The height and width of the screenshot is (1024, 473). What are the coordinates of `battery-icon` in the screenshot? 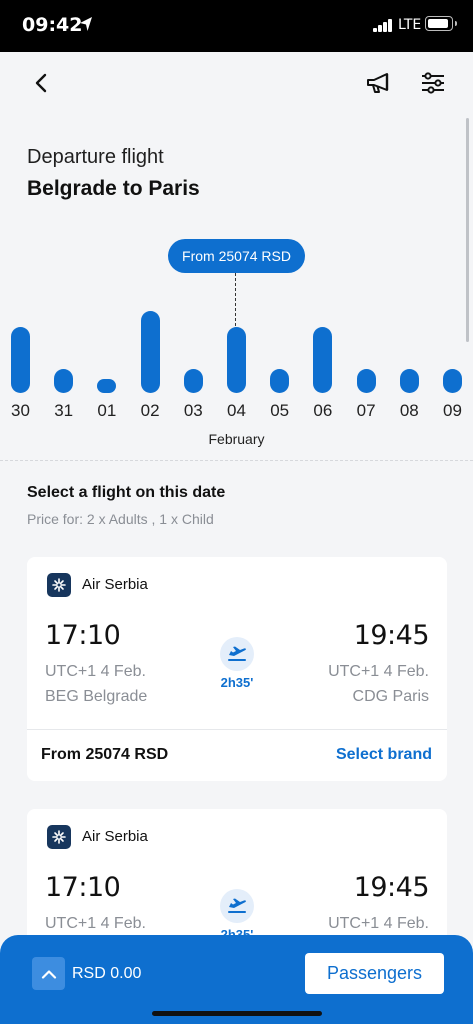 It's located at (441, 23).